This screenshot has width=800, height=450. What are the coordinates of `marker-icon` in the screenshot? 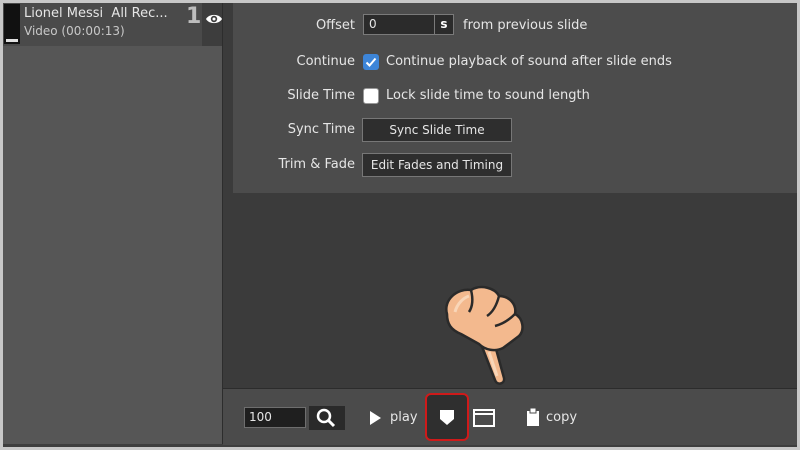 It's located at (447, 417).